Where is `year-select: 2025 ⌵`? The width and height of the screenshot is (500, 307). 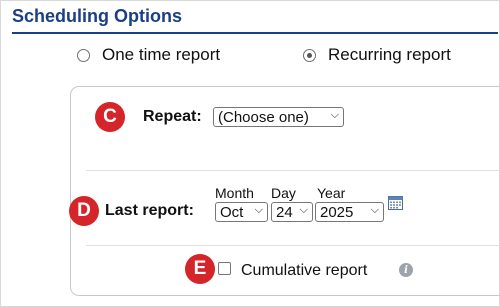
year-select: 2025 ⌵ is located at coordinates (349, 212).